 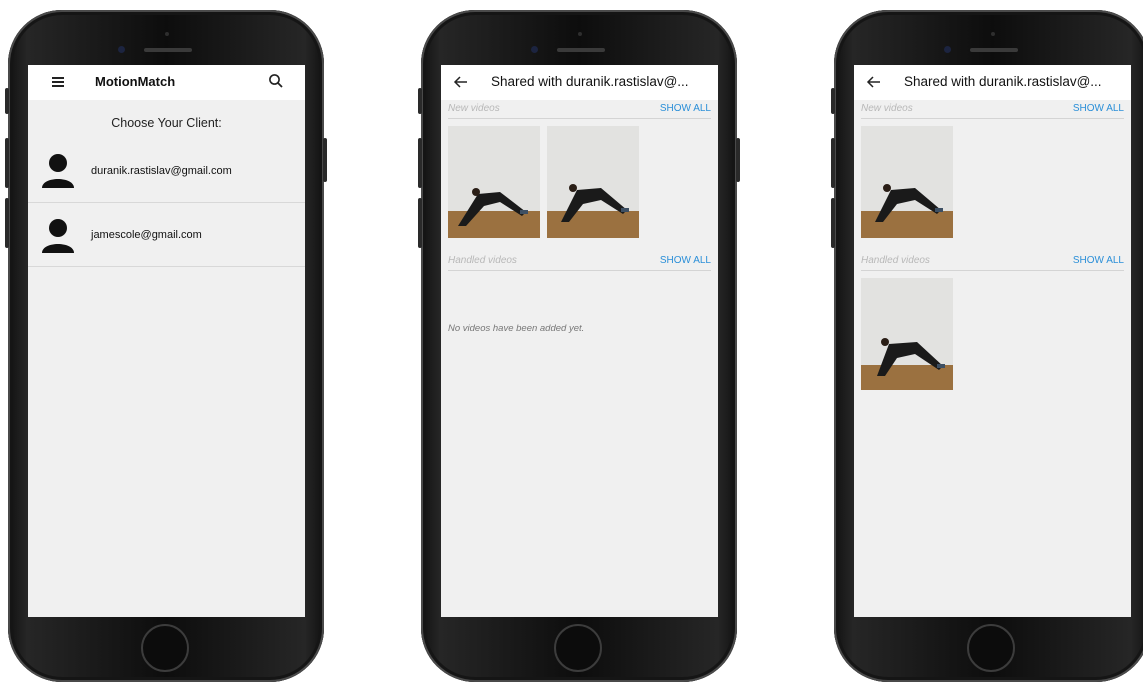 I want to click on menu-icon, so click(x=58, y=82).